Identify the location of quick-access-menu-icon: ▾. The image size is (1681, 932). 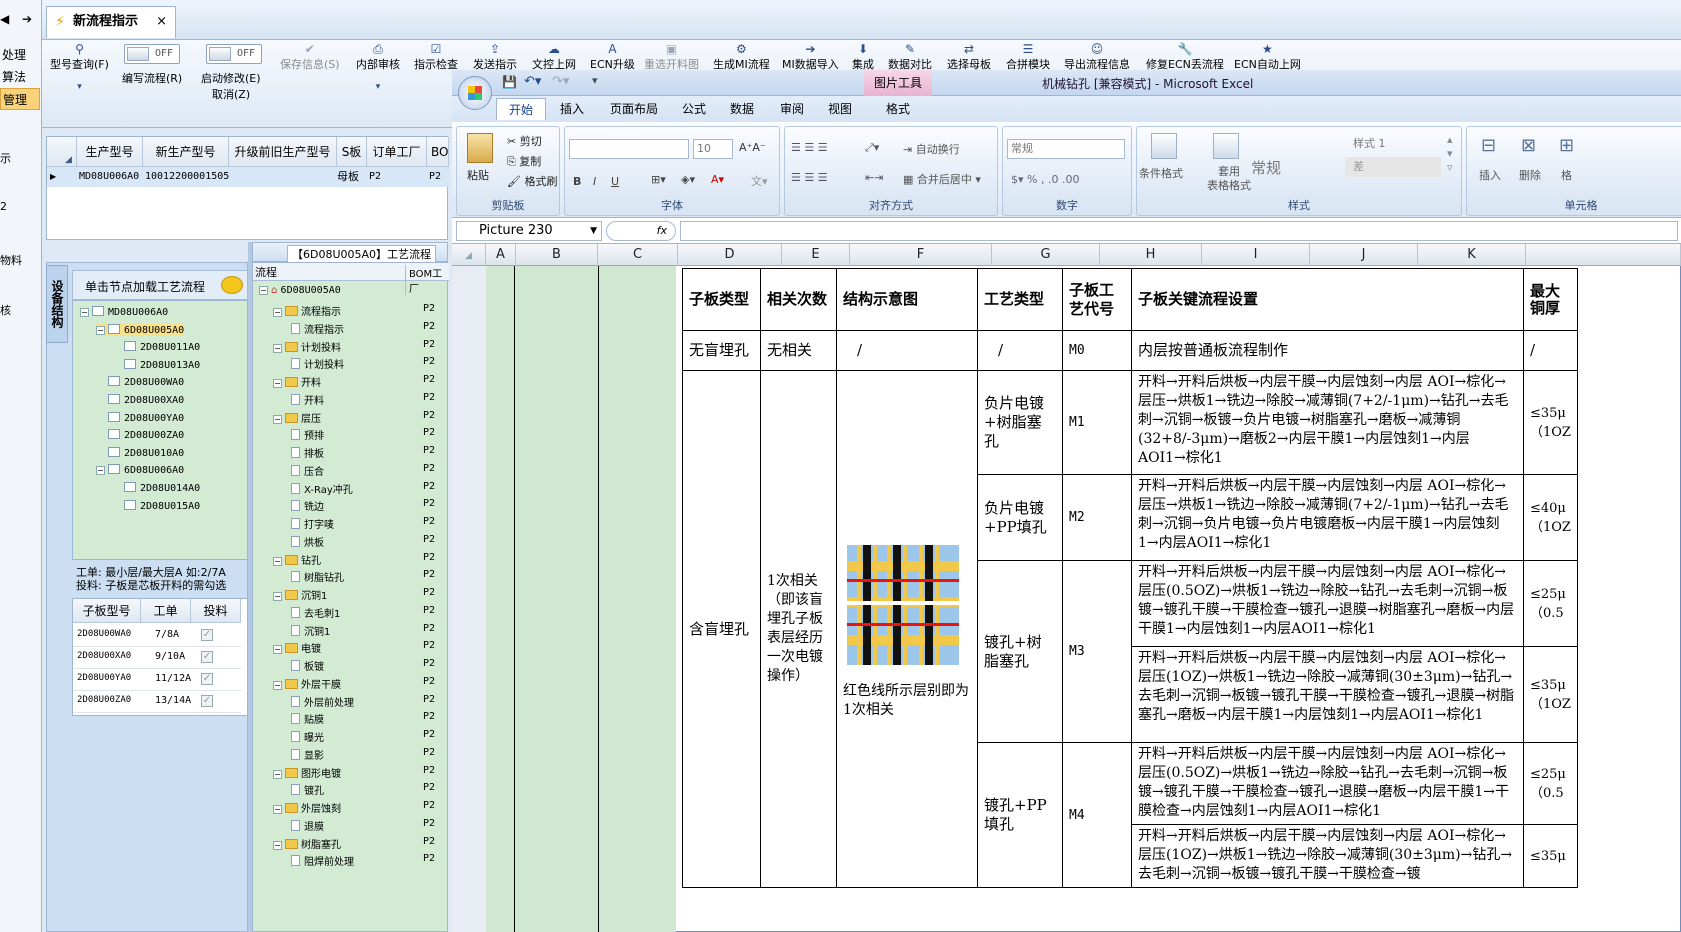
(595, 80).